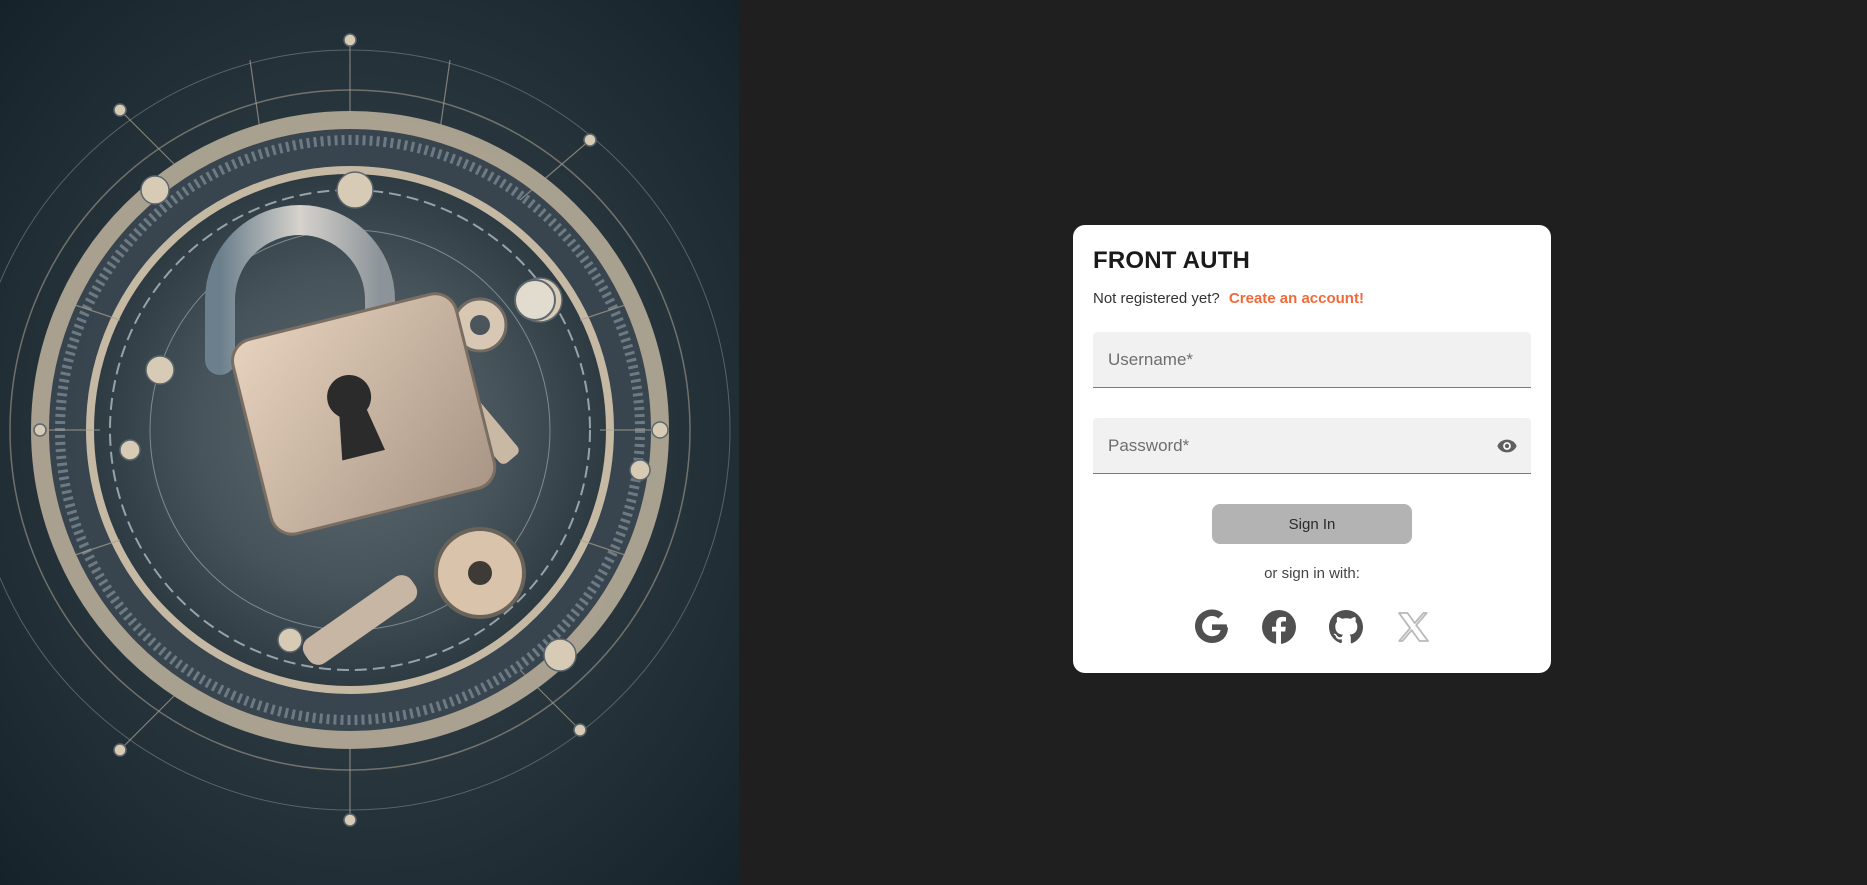 This screenshot has width=1867, height=885. What do you see at coordinates (1312, 627) in the screenshot?
I see `social-login-row` at bounding box center [1312, 627].